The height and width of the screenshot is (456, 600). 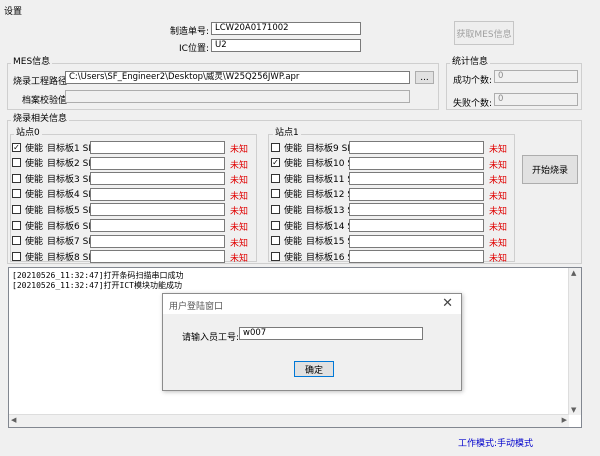 I want to click on log-vertical-scrollbar: ▲ ▼, so click(x=574, y=341).